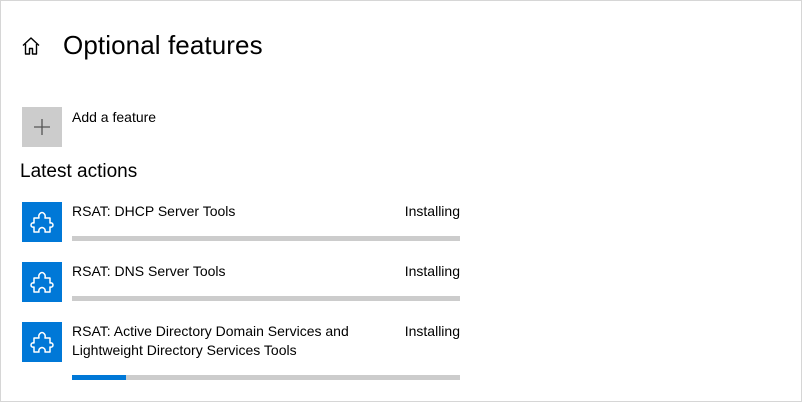 This screenshot has height=402, width=802. What do you see at coordinates (241, 223) in the screenshot?
I see `action-item-dhcp: RSAT: DHCP Server Tools Installing` at bounding box center [241, 223].